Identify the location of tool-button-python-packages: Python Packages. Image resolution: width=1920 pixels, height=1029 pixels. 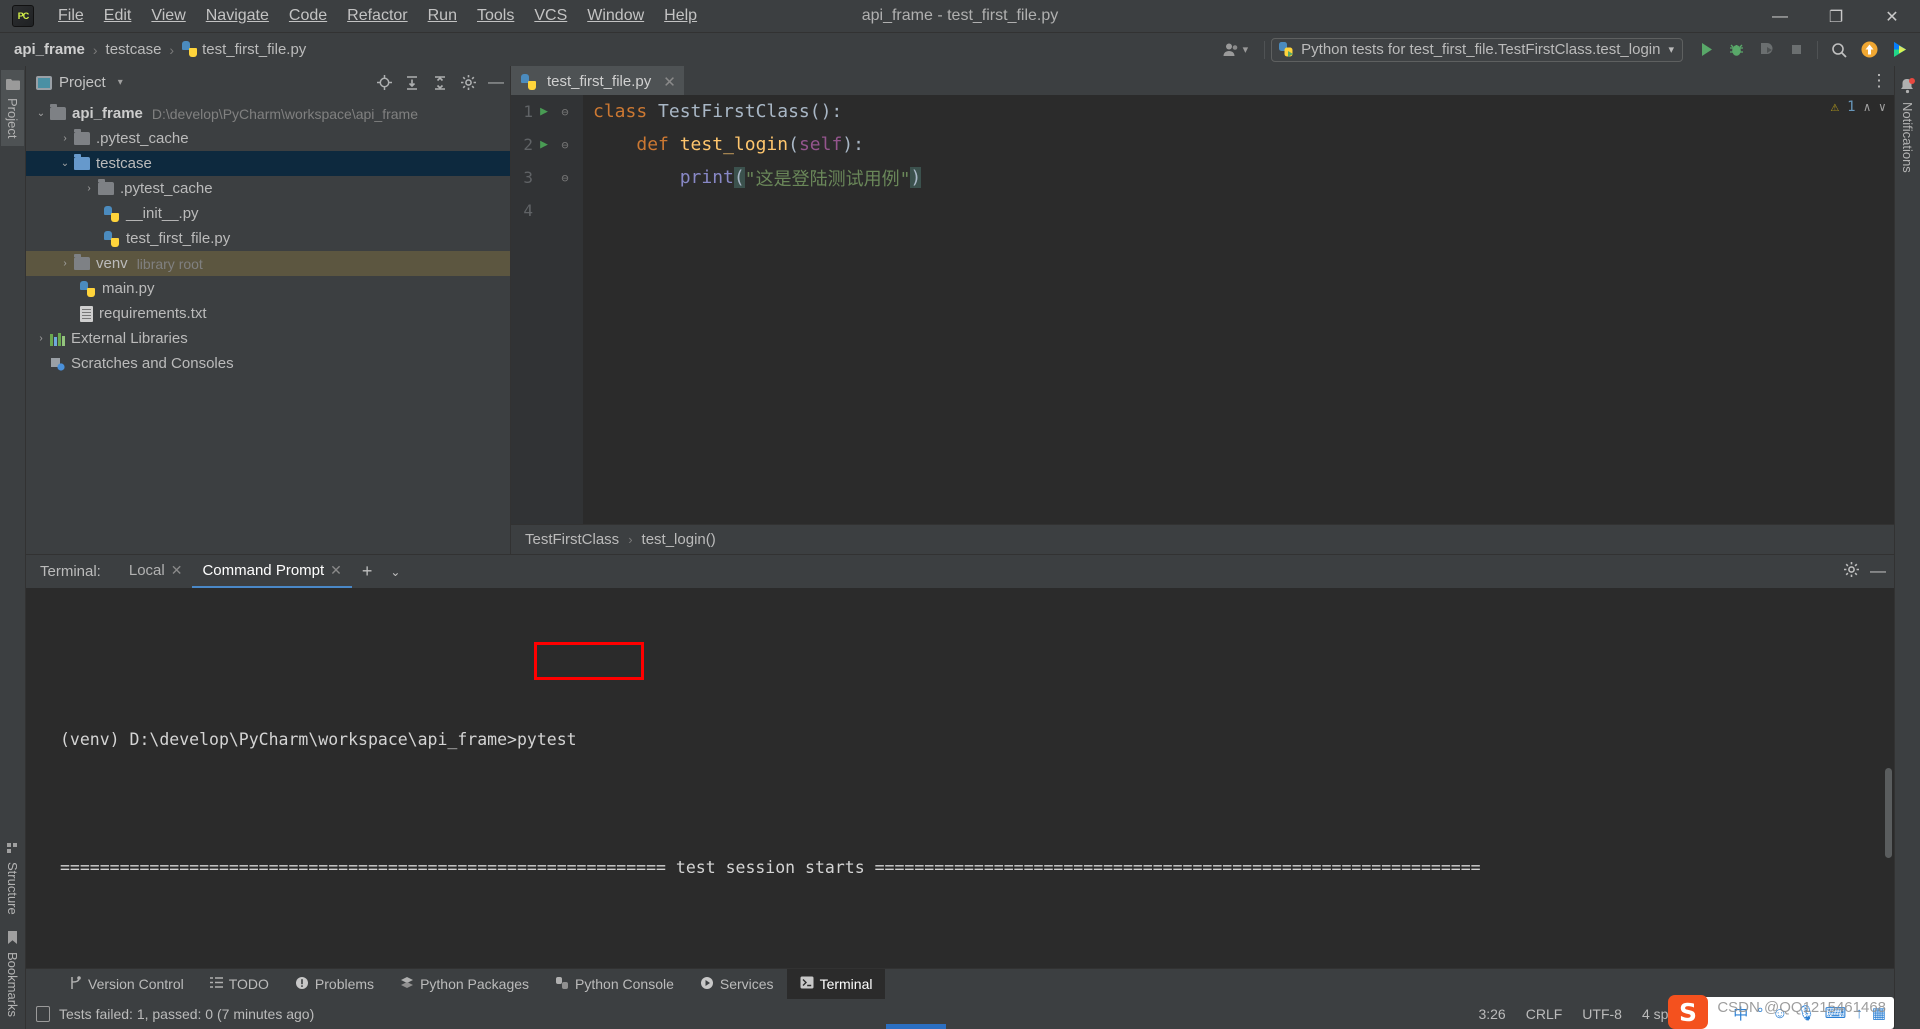
(464, 984).